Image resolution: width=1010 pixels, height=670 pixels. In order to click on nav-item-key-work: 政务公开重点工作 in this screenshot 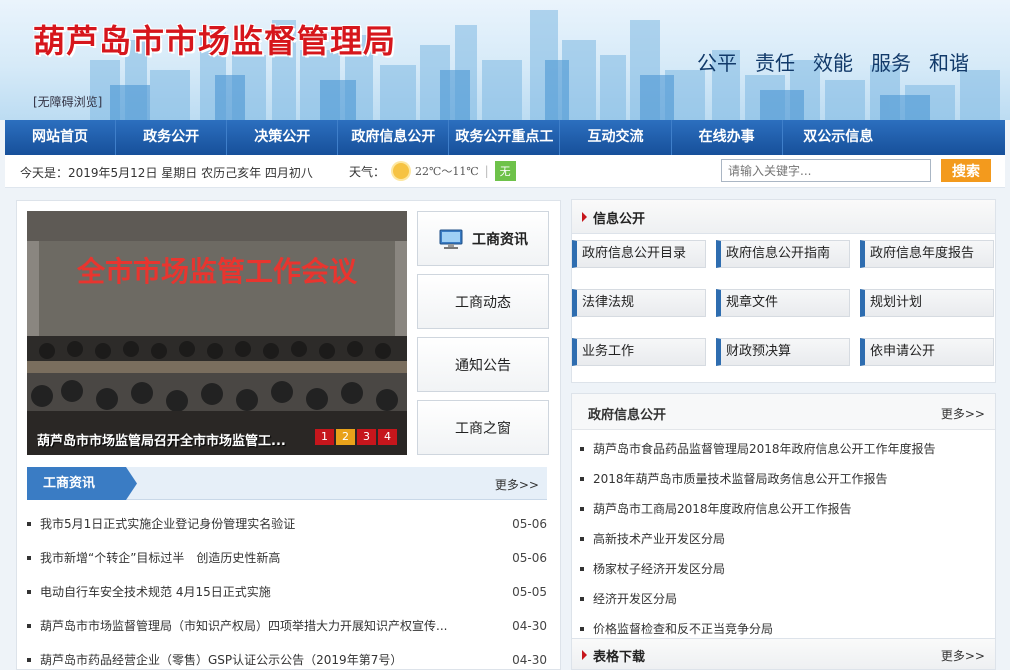, I will do `click(505, 150)`.